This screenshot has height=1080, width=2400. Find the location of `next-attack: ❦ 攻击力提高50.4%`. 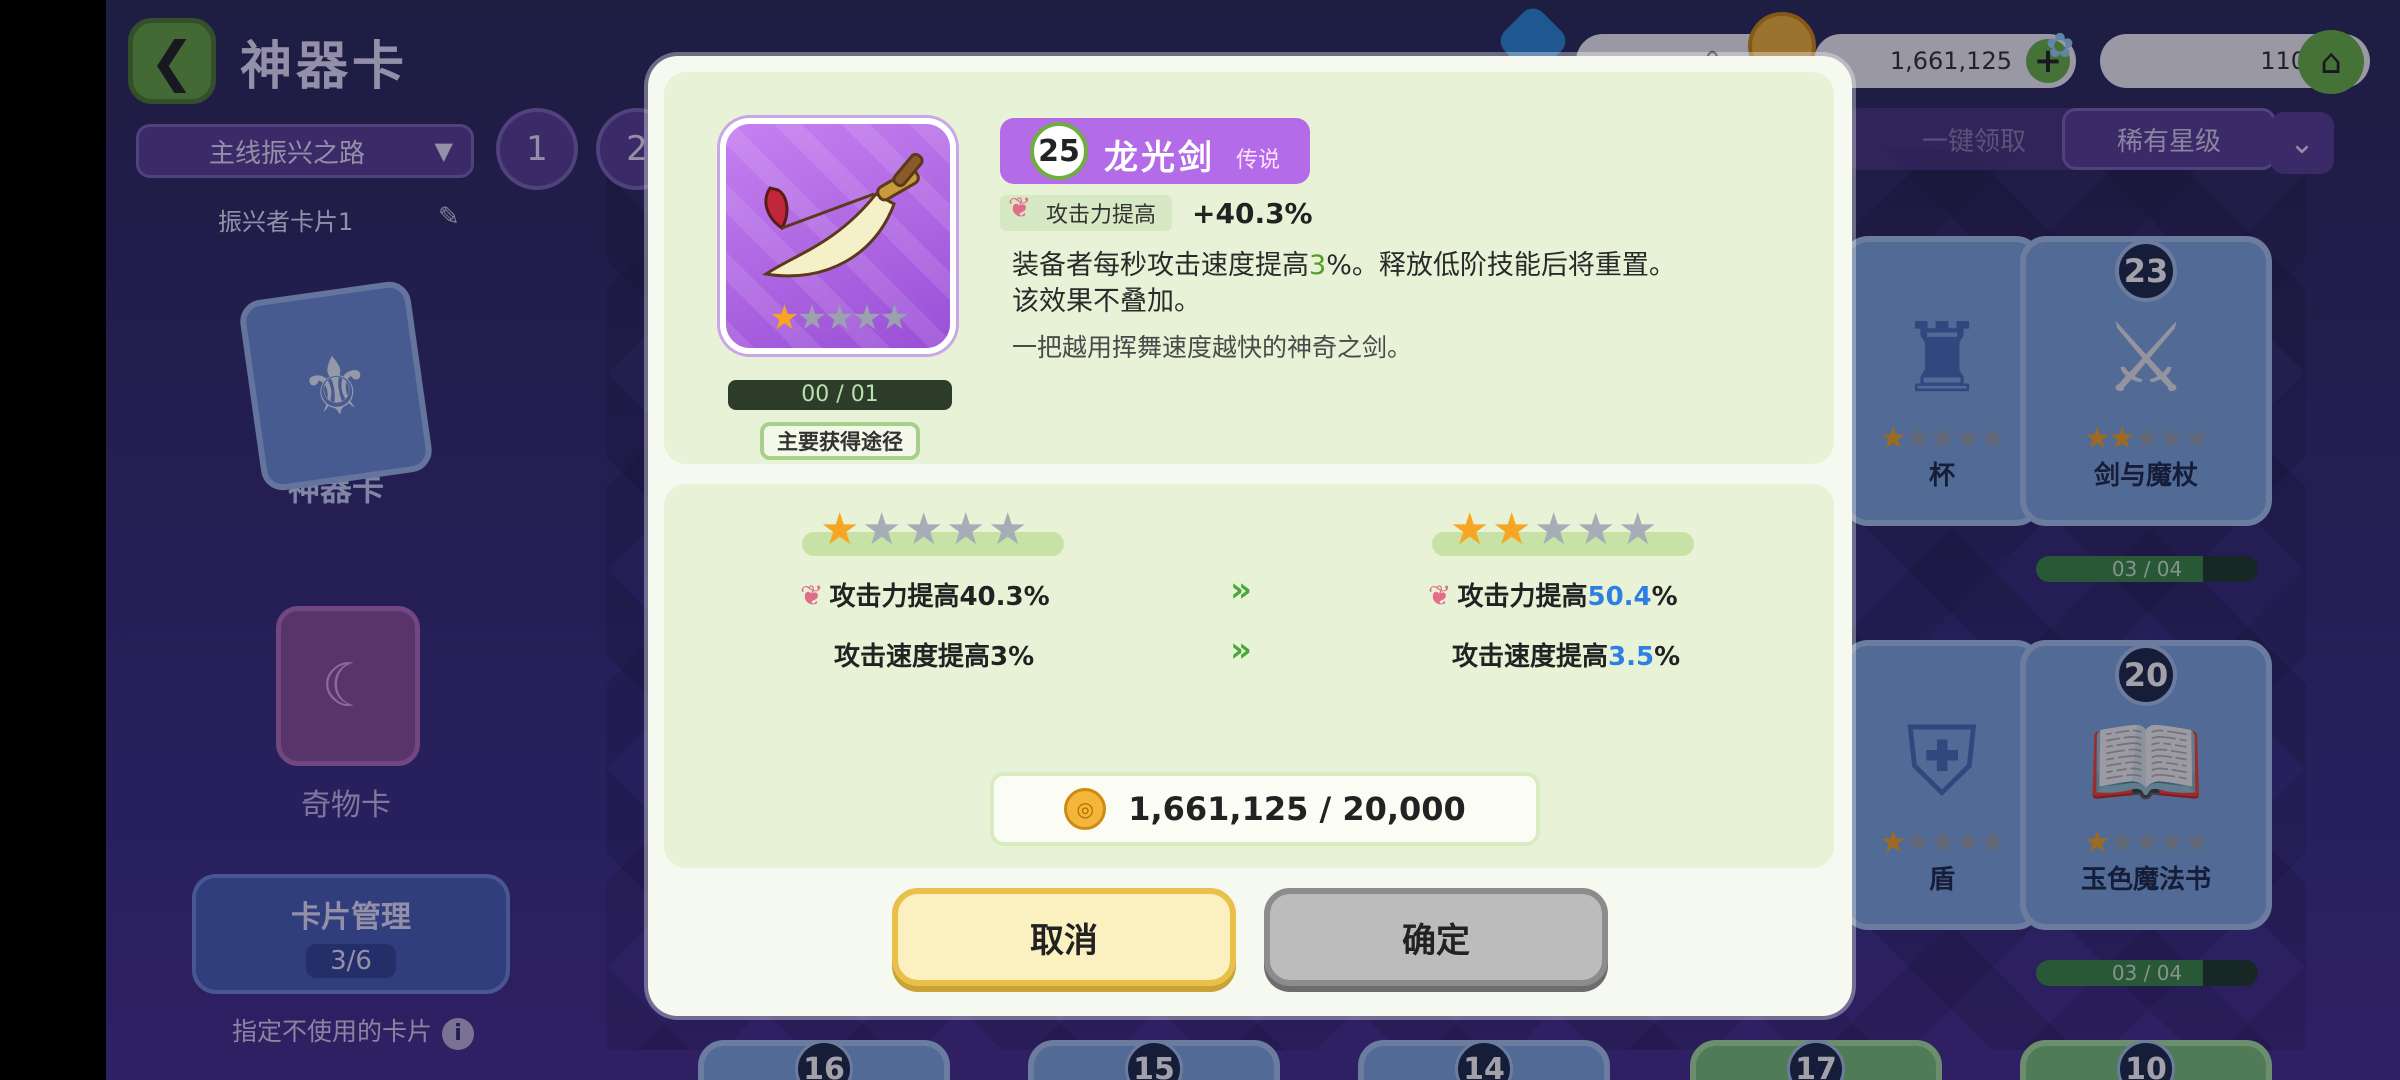

next-attack: ❦ 攻击力提高50.4% is located at coordinates (1553, 595).